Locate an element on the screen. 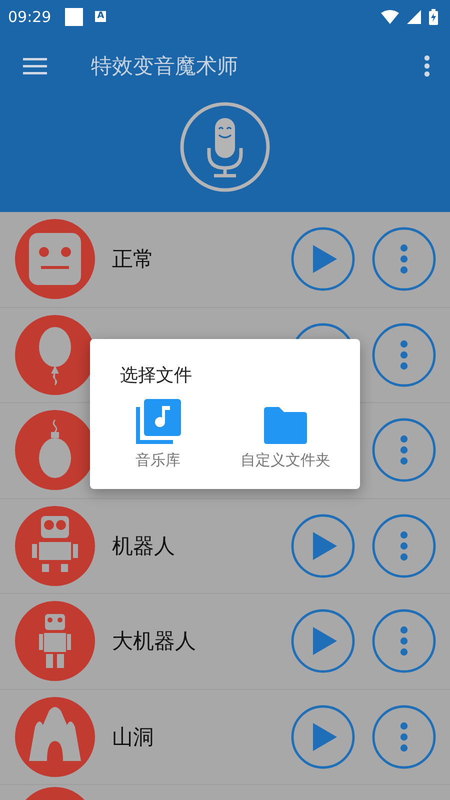 The image size is (450, 800). music-library-icon is located at coordinates (157, 422).